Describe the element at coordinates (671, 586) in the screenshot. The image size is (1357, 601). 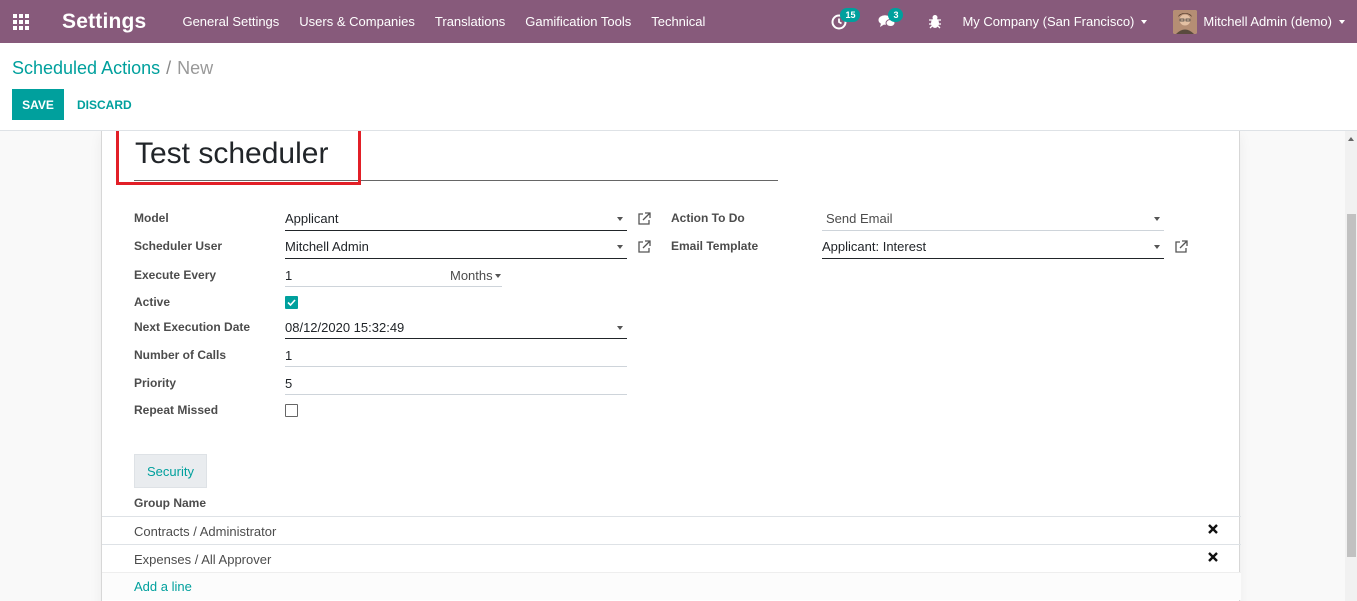
I see `add-line-row` at that location.